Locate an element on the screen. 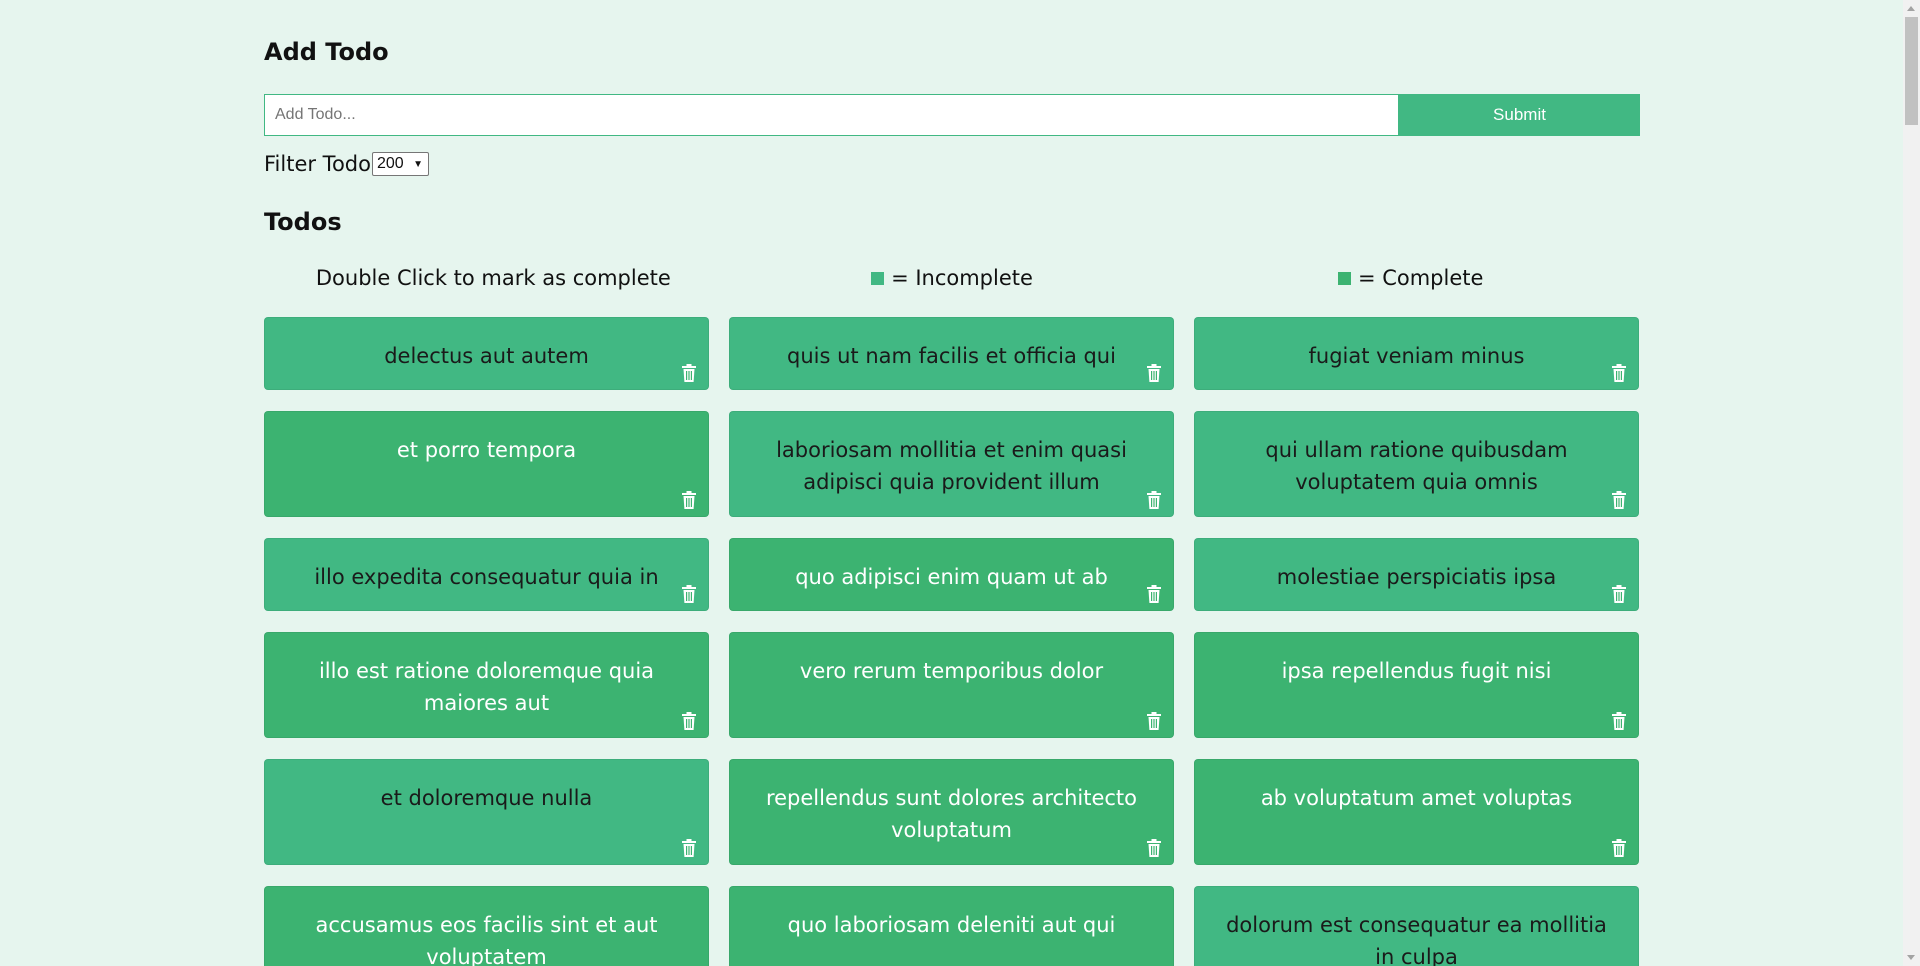  vertical-scrollbar is located at coordinates (1911, 483).